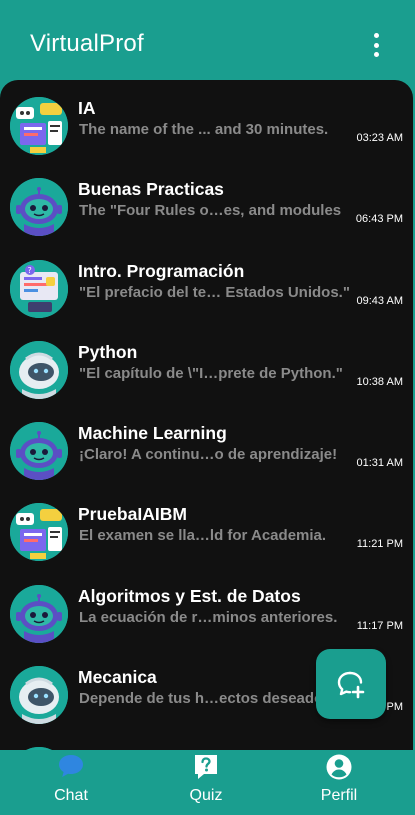  Describe the element at coordinates (379, 219) in the screenshot. I see `chat-time: 06:43 PM` at that location.